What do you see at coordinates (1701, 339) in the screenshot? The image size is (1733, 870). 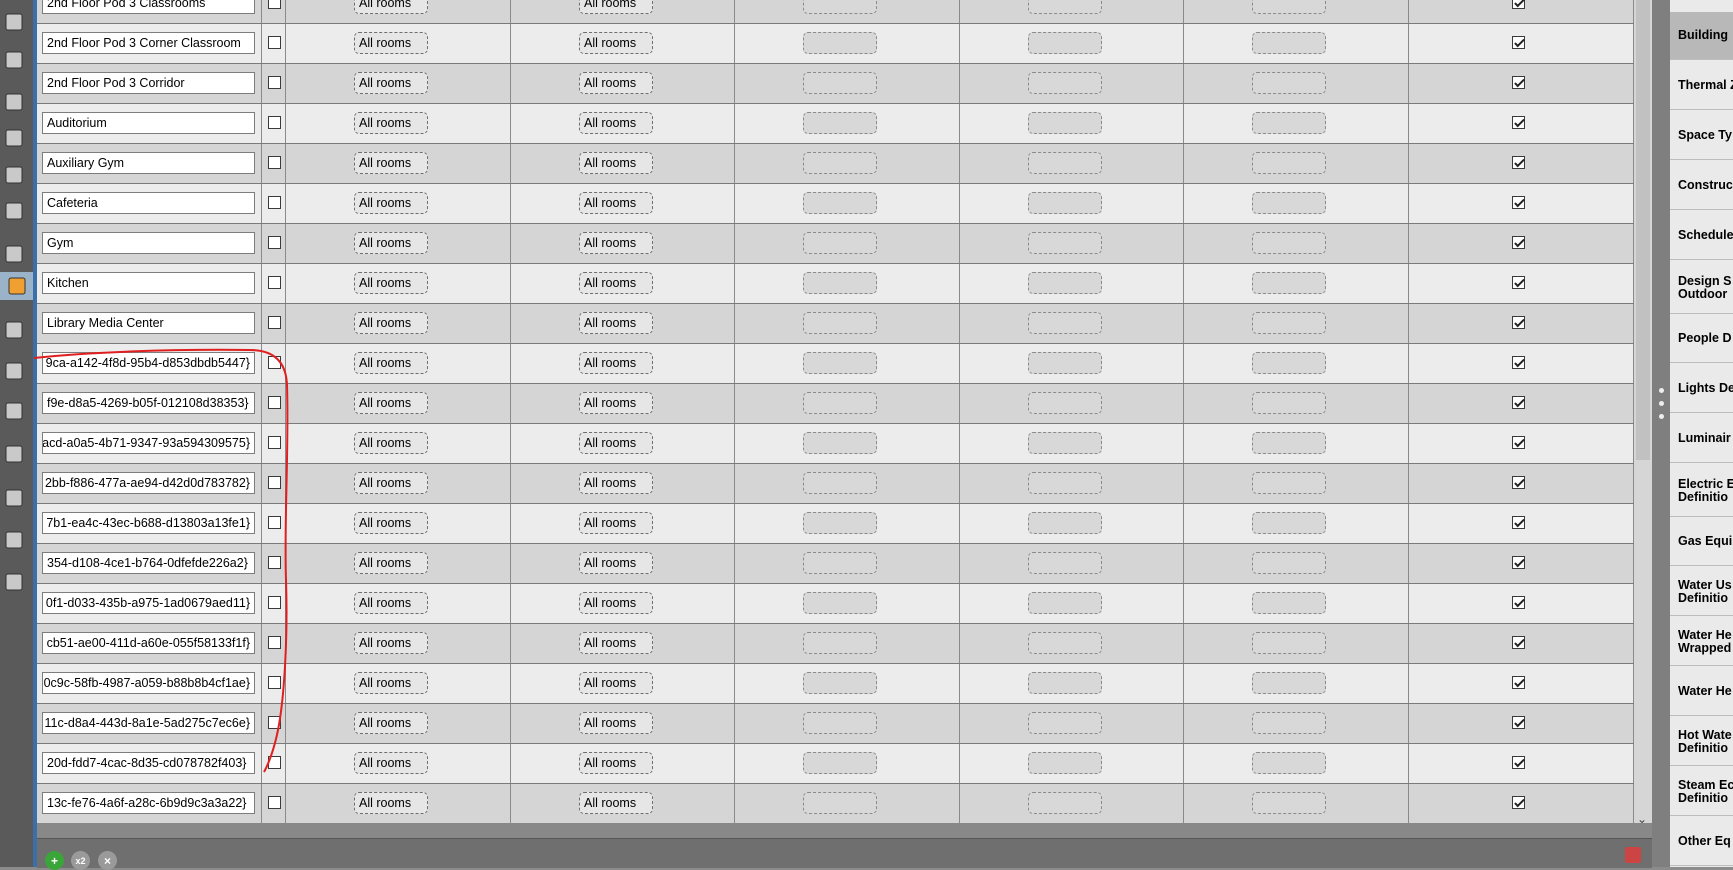 I see `library-tab-item: People D` at bounding box center [1701, 339].